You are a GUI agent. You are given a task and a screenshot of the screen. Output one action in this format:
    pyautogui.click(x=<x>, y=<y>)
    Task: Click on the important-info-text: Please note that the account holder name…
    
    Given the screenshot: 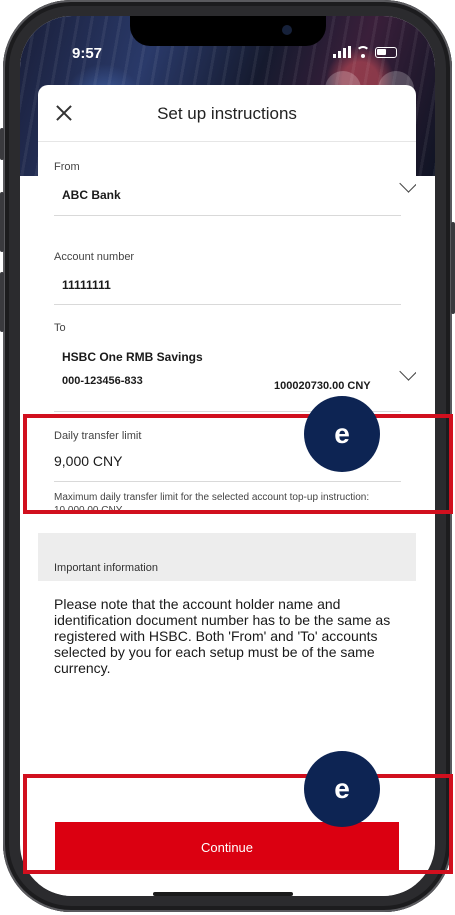 What is the action you would take?
    pyautogui.click(x=222, y=636)
    